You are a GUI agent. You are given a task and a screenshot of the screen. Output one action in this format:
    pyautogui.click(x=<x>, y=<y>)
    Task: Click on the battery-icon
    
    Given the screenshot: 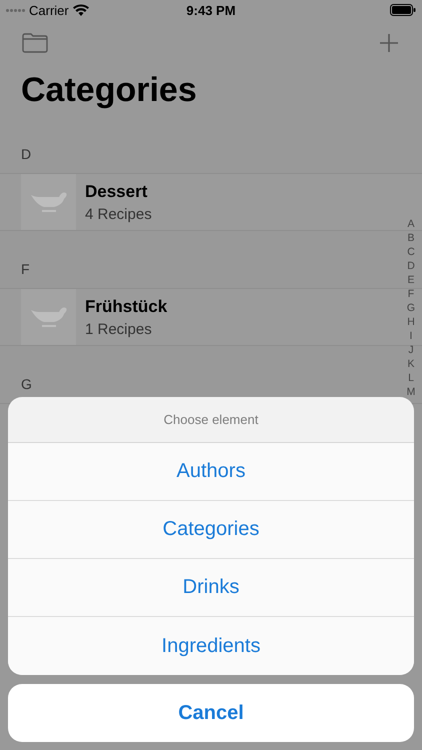 What is the action you would take?
    pyautogui.click(x=403, y=10)
    